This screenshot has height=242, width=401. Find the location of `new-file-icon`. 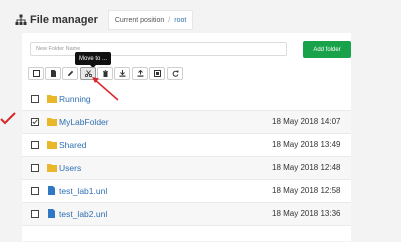

new-file-icon is located at coordinates (53, 73).